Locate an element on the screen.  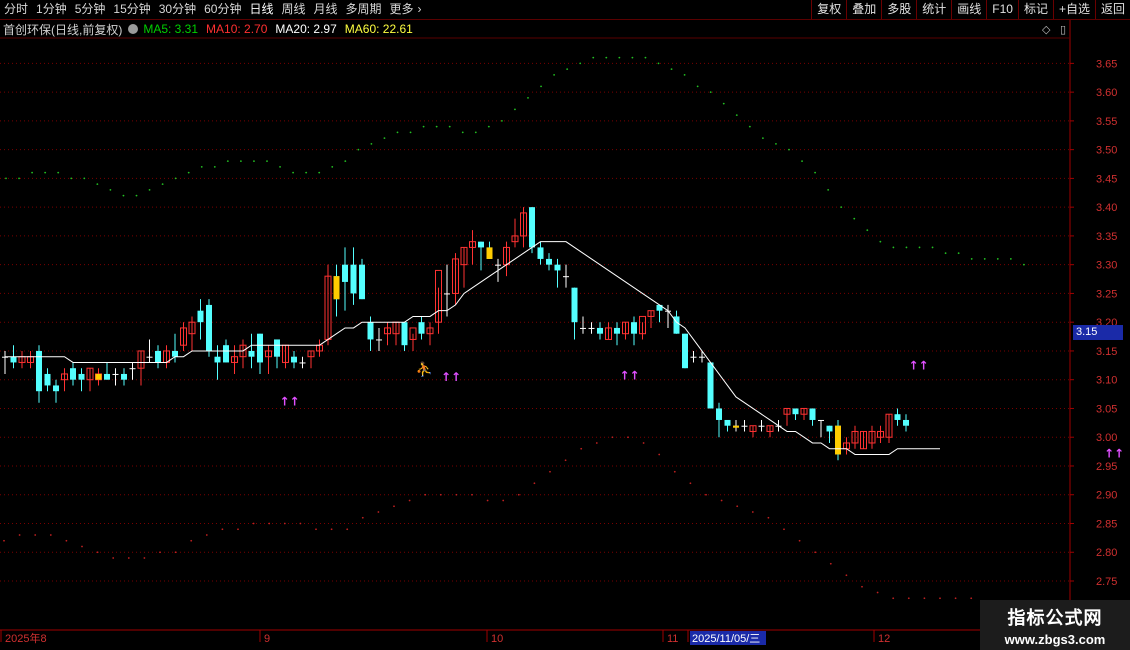
date-label: 2025/11/05/三 is located at coordinates (726, 639).